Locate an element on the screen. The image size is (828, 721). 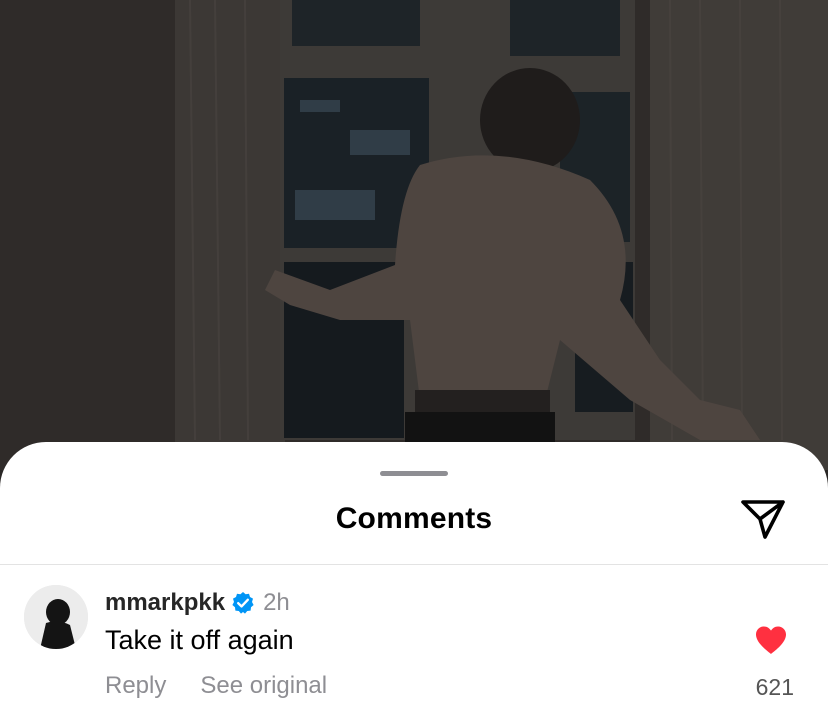
comment-actions: Reply See original is located at coordinates (216, 686).